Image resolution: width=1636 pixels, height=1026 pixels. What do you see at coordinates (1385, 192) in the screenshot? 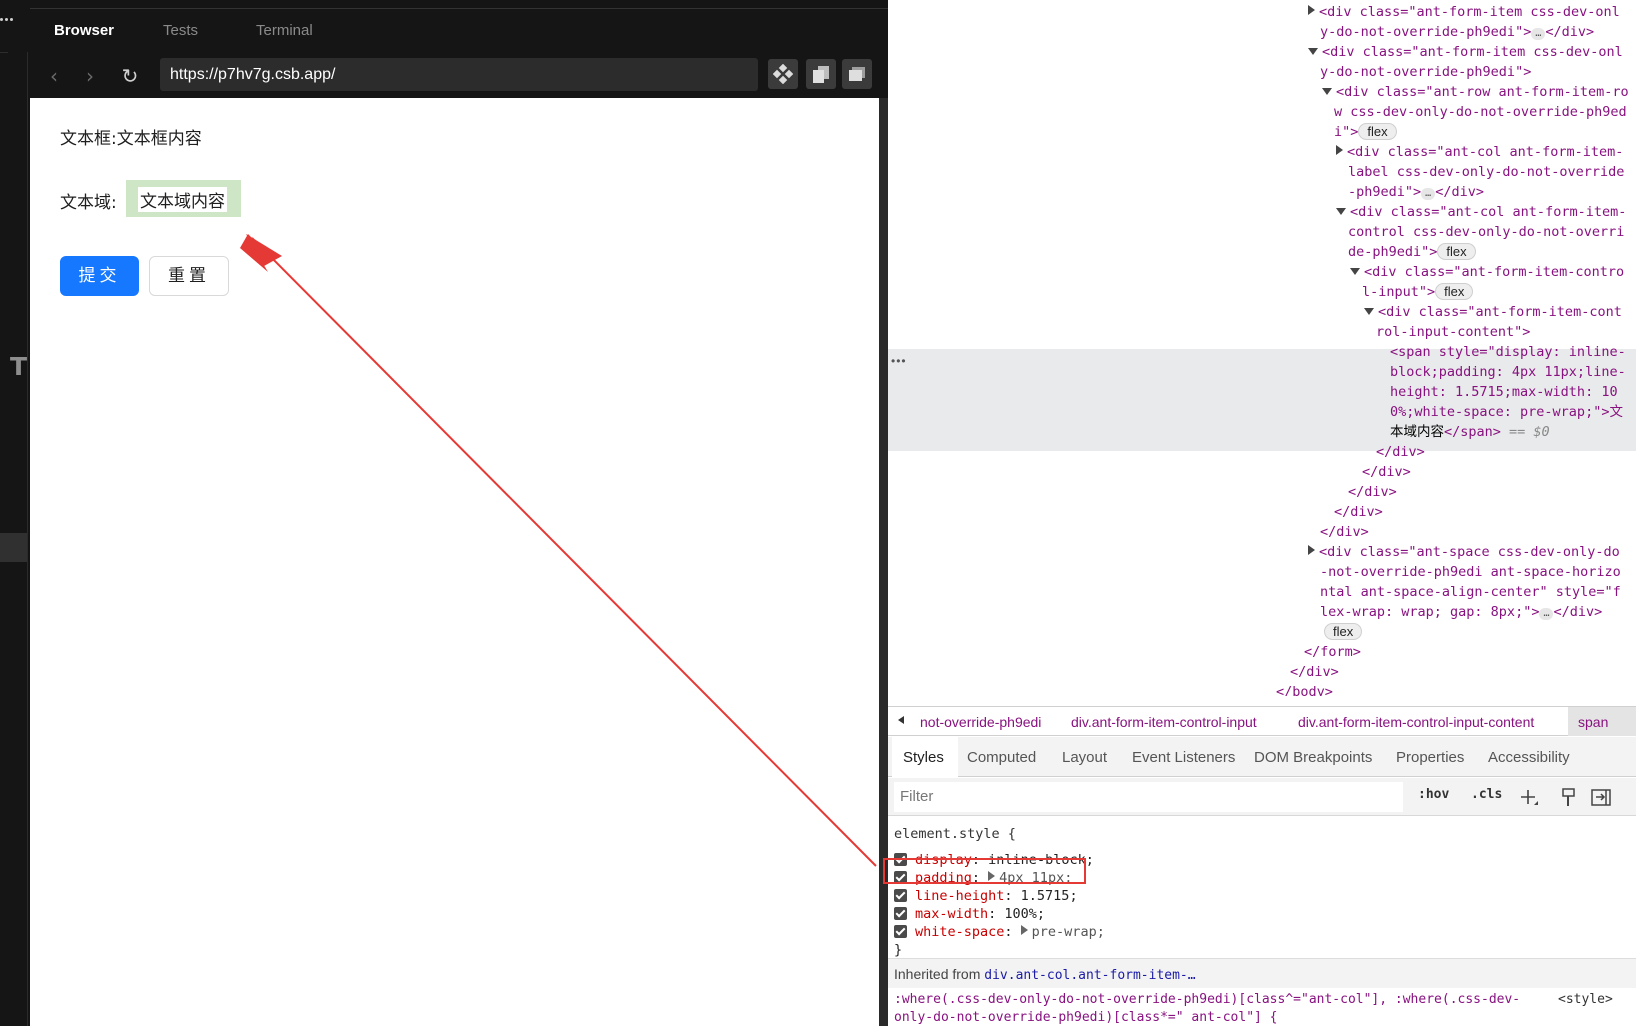
I see `dom-text: -ph9edi">` at bounding box center [1385, 192].